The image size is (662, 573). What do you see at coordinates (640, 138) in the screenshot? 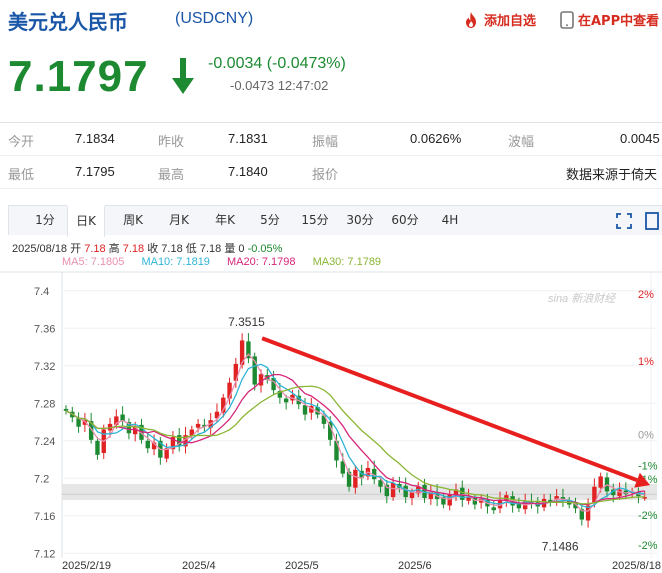
I see `wave-value: 0.0045` at bounding box center [640, 138].